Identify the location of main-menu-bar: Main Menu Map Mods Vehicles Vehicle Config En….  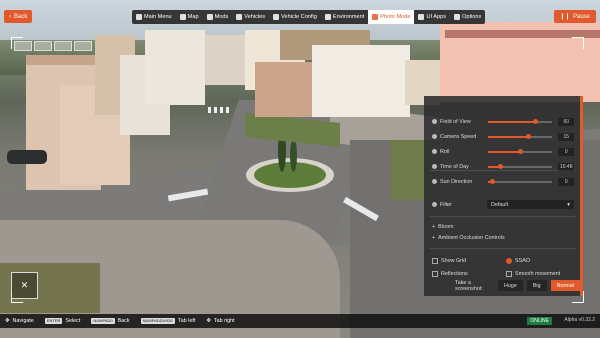
(309, 17).